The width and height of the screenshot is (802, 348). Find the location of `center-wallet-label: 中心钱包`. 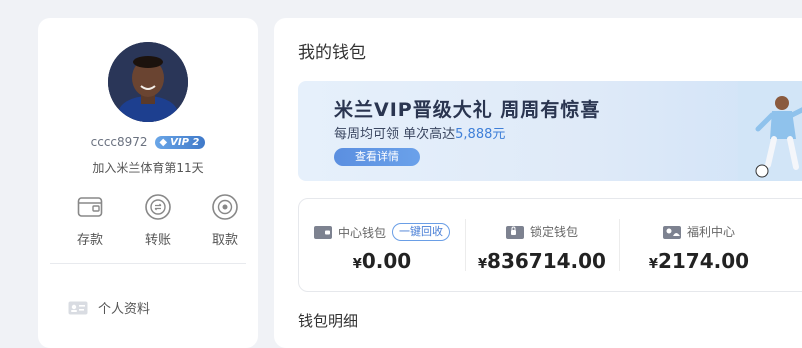

center-wallet-label: 中心钱包 is located at coordinates (361, 232).